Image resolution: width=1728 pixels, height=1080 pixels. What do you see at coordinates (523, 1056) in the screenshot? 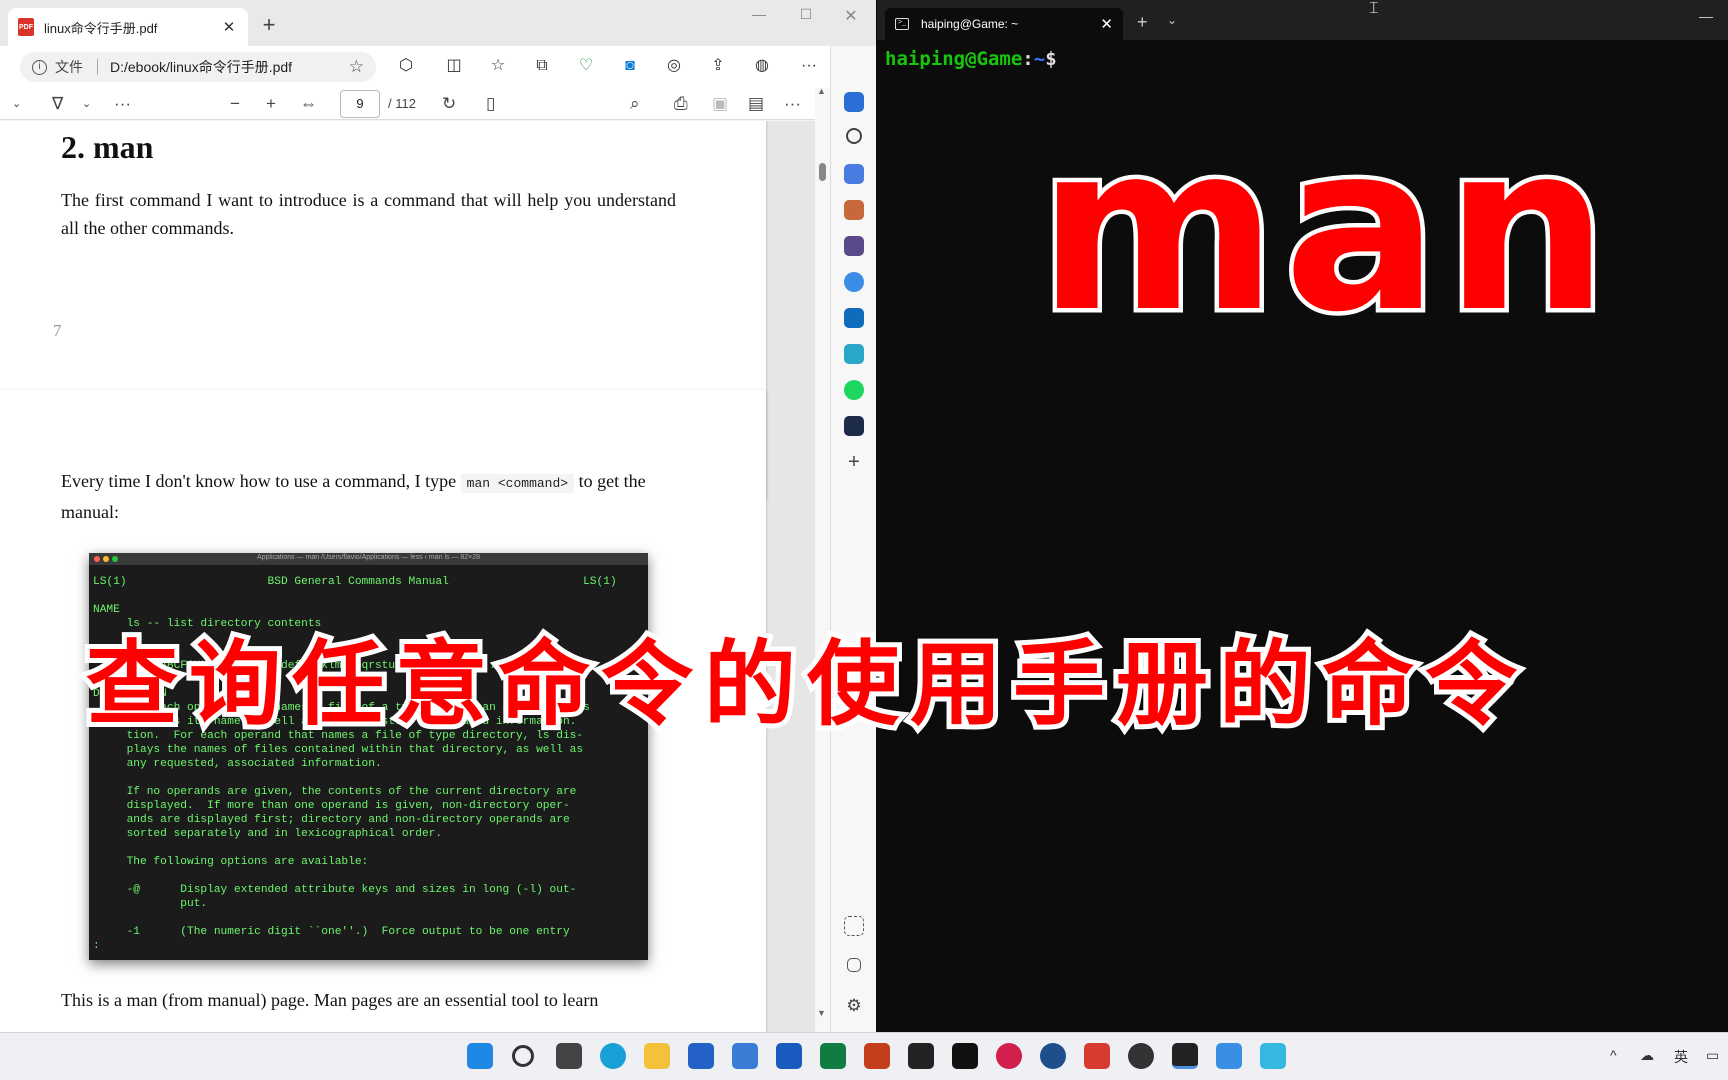
I see `taskbar-search-icon` at bounding box center [523, 1056].